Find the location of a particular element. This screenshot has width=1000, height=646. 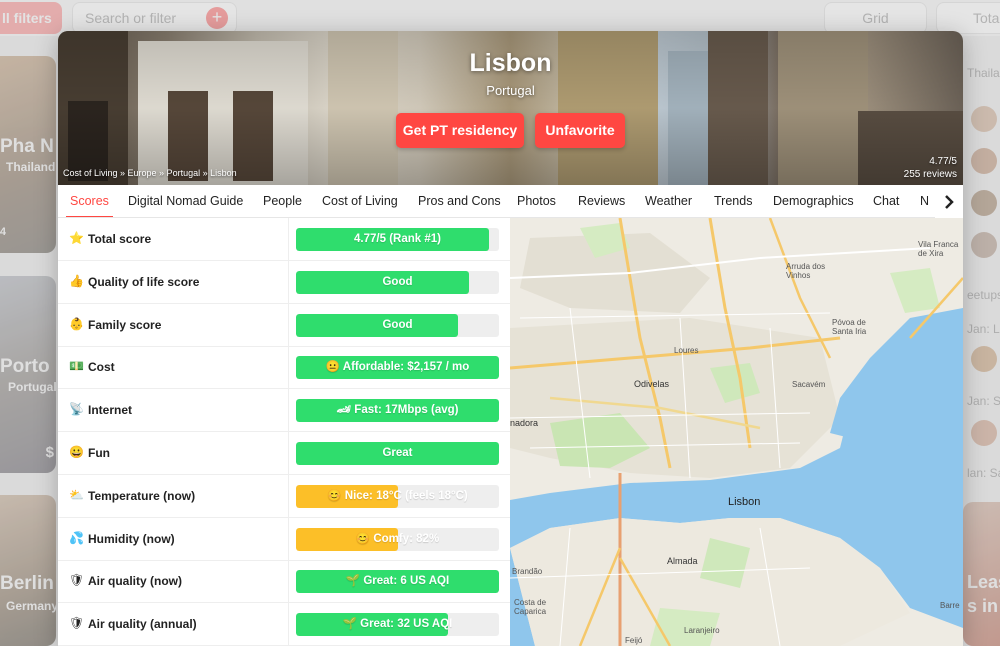

droplets-icon: 💦 is located at coordinates (76, 537).